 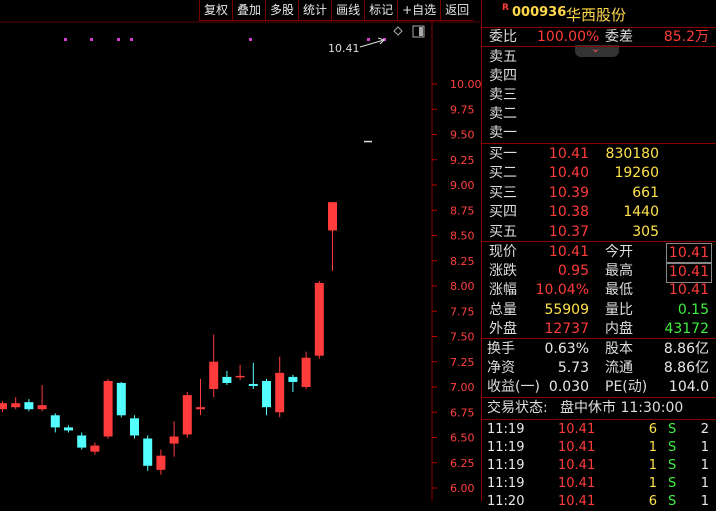 I want to click on tick-volume: 1, so click(x=652, y=483).